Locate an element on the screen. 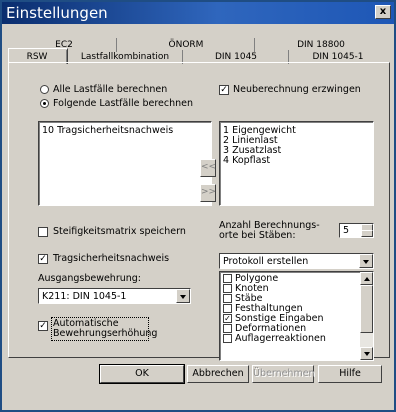 The height and width of the screenshot is (412, 396). apply-label: Übernehmen is located at coordinates (284, 373).